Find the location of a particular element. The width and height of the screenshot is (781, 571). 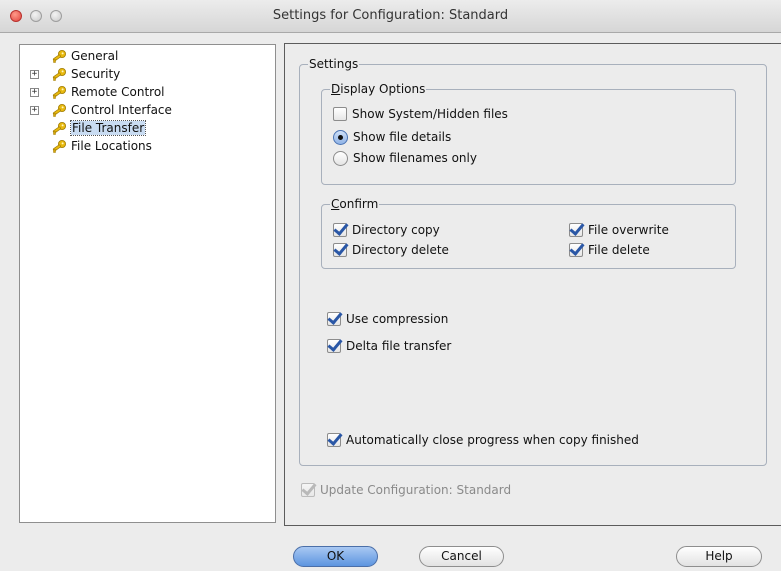

confirm-title: Confirm is located at coordinates (355, 204).